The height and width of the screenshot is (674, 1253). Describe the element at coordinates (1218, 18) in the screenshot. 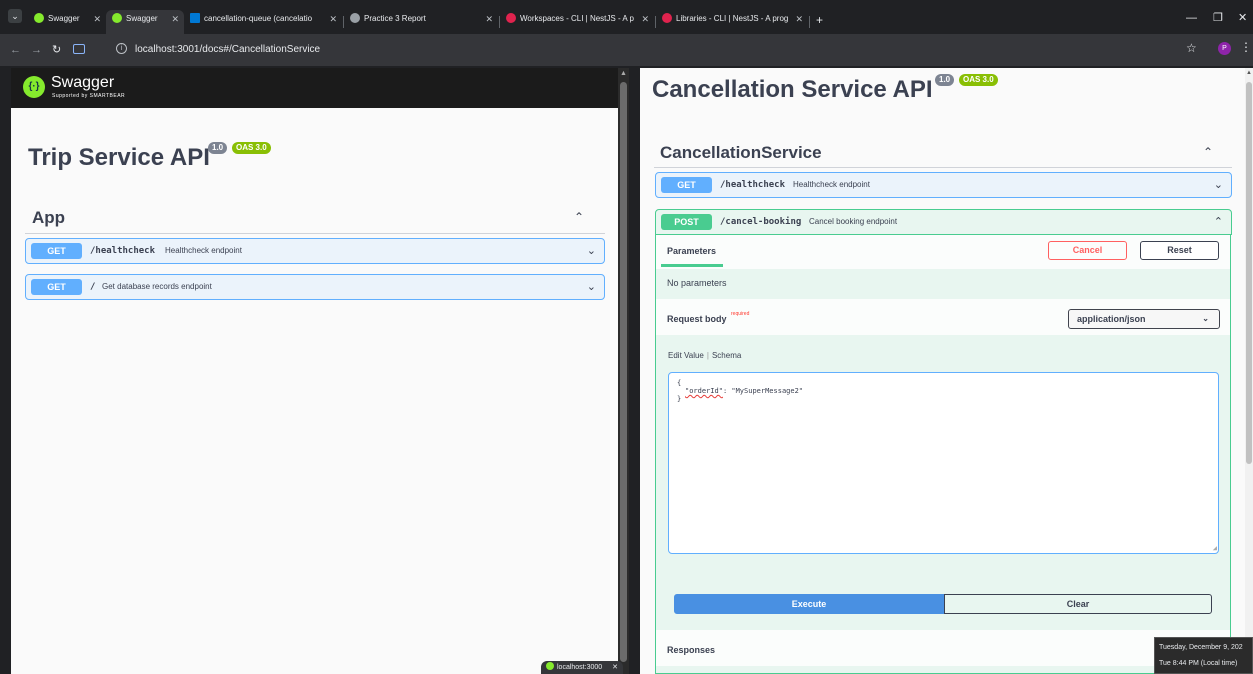

I see `restore-icon: ❐` at that location.